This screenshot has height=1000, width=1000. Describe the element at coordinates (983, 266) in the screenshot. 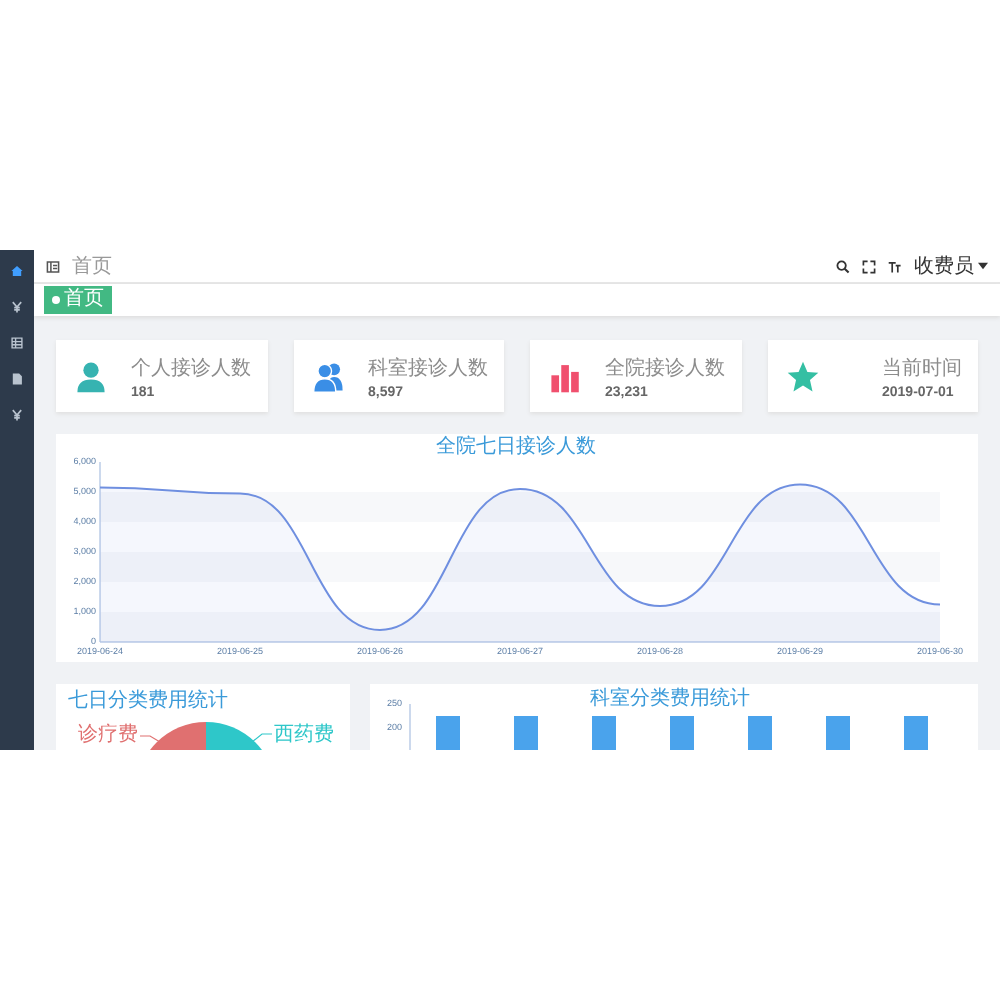

I see `caret-icon` at that location.